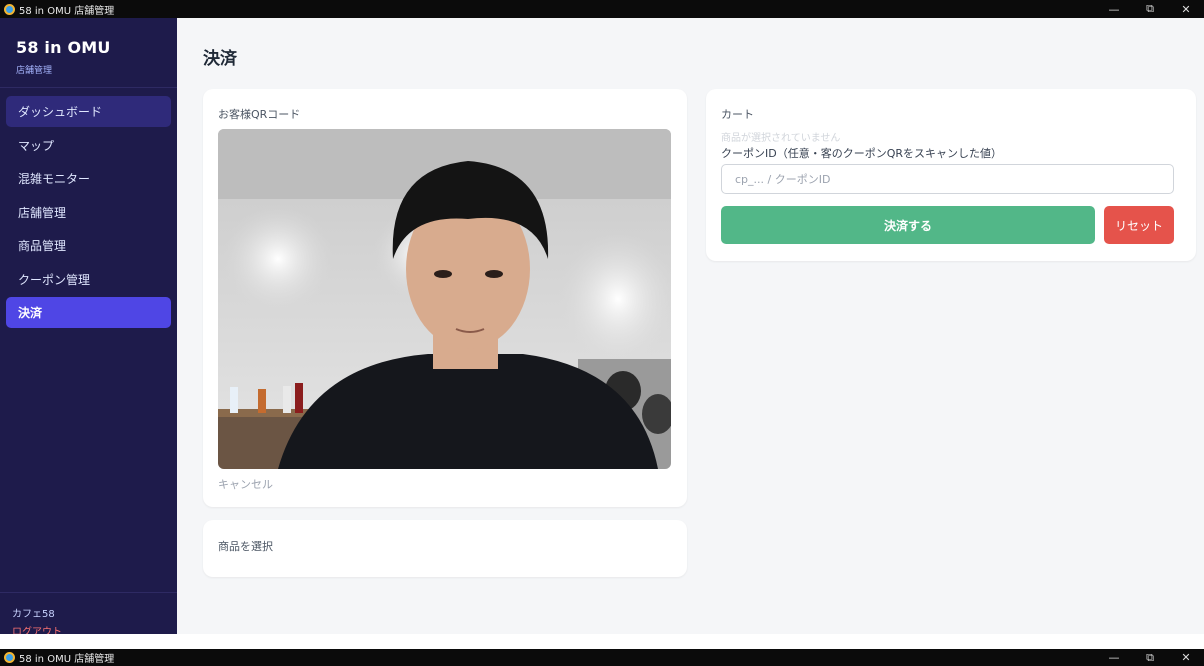 Image resolution: width=1204 pixels, height=666 pixels. I want to click on coupon-id-label: クーポンID（任意・客のクーポンQRをスキャンした値）, so click(862, 153).